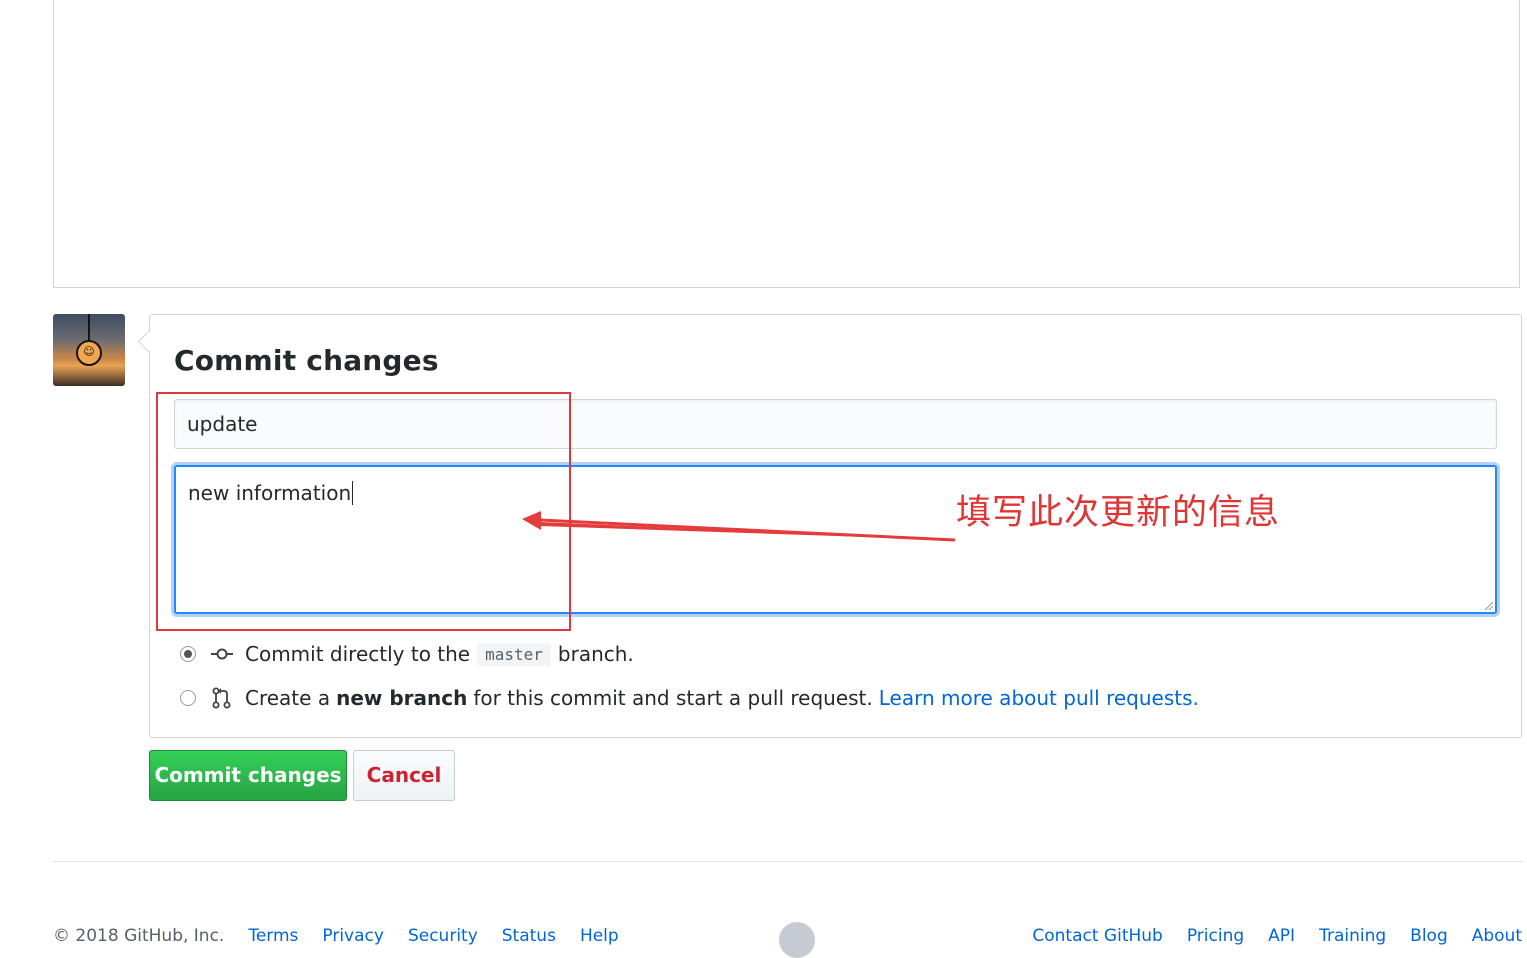  What do you see at coordinates (835, 539) in the screenshot?
I see `commit-description-textarea: new information` at bounding box center [835, 539].